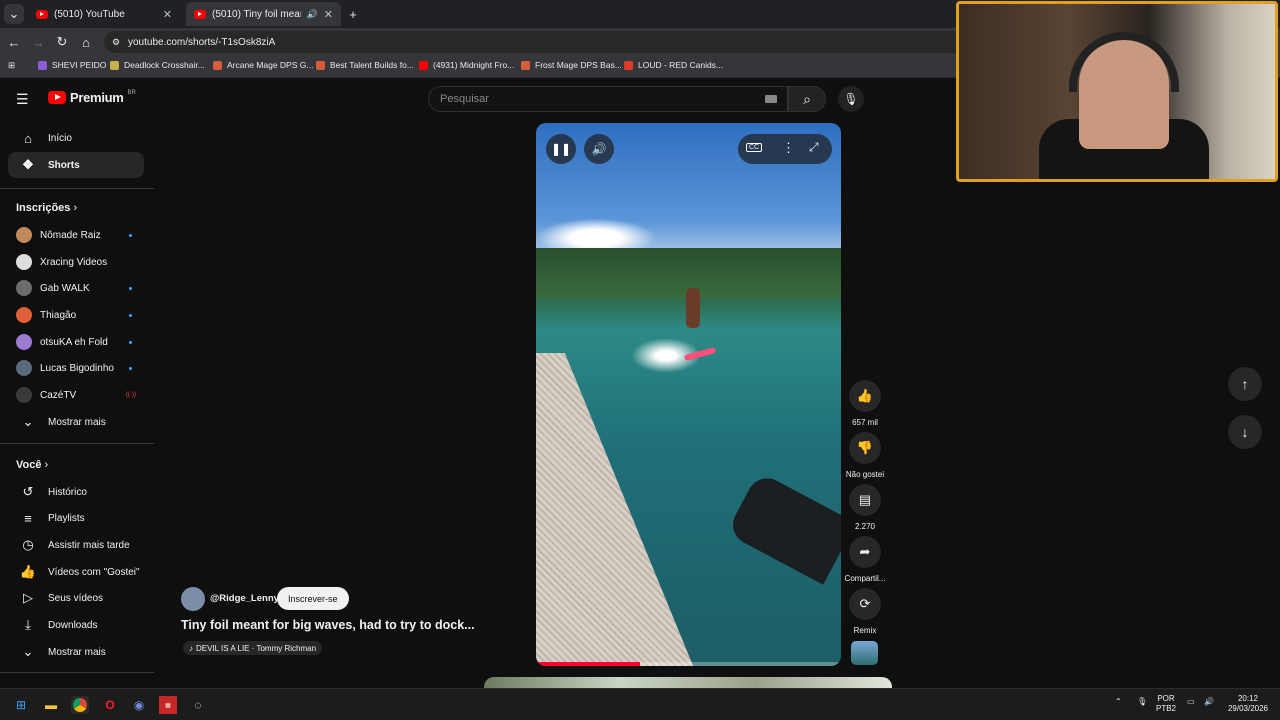  What do you see at coordinates (104, 14) in the screenshot?
I see `tab-youtube: (5010) YouTube ✕` at bounding box center [104, 14].